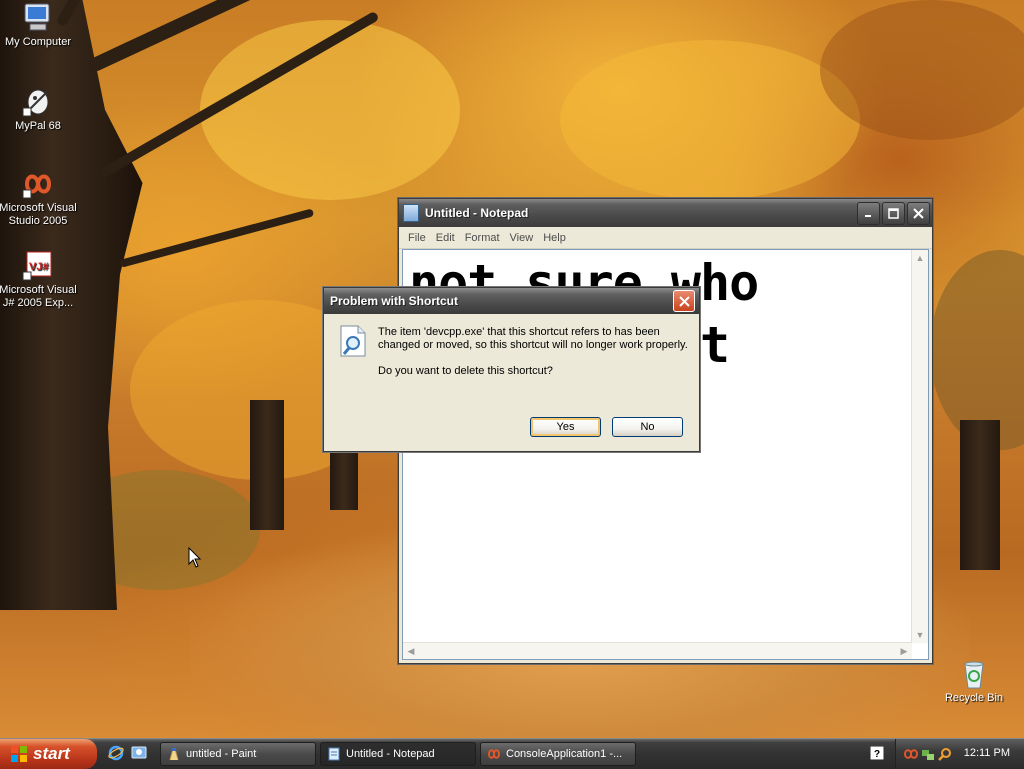 The height and width of the screenshot is (769, 1024). I want to click on menu-help: Help, so click(554, 238).